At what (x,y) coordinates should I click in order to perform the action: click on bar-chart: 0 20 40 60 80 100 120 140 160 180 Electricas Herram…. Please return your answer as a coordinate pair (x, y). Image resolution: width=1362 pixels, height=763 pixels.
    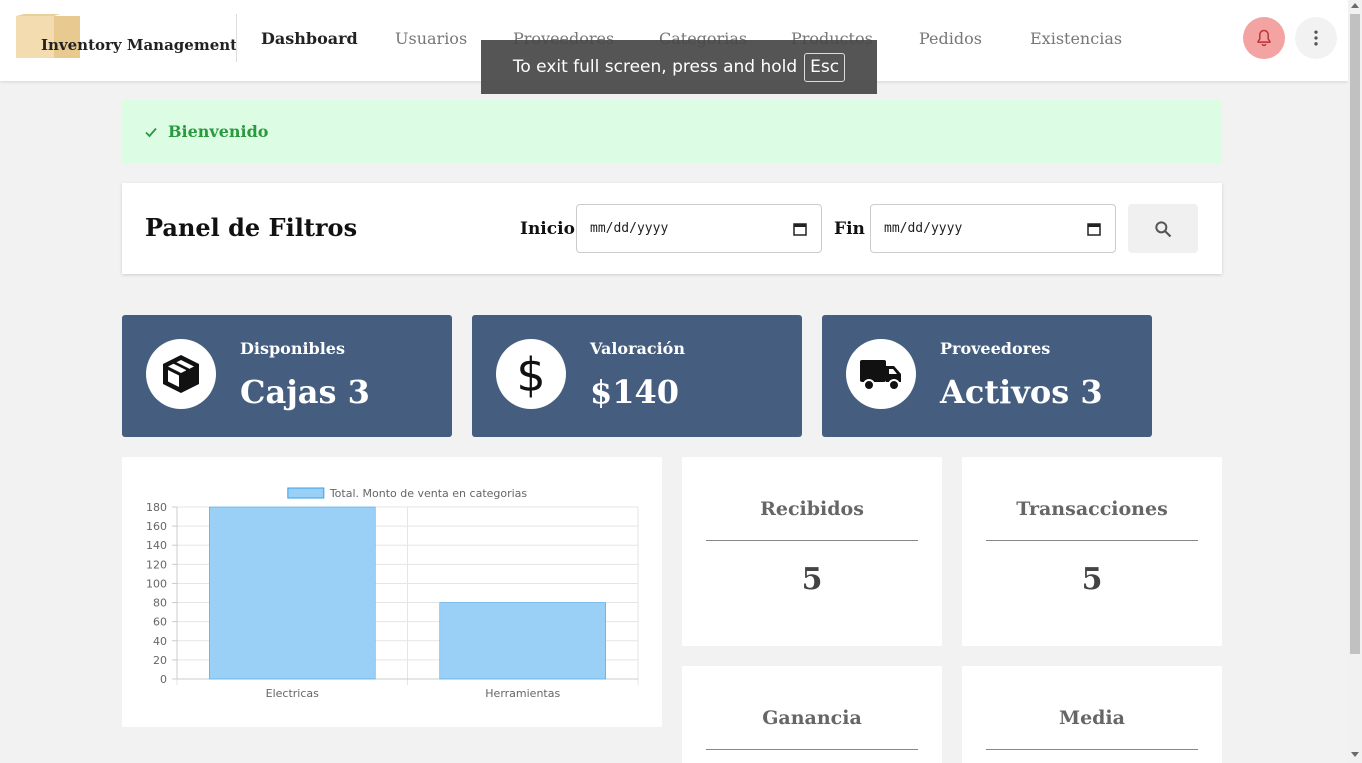
    Looking at the image, I should click on (392, 593).